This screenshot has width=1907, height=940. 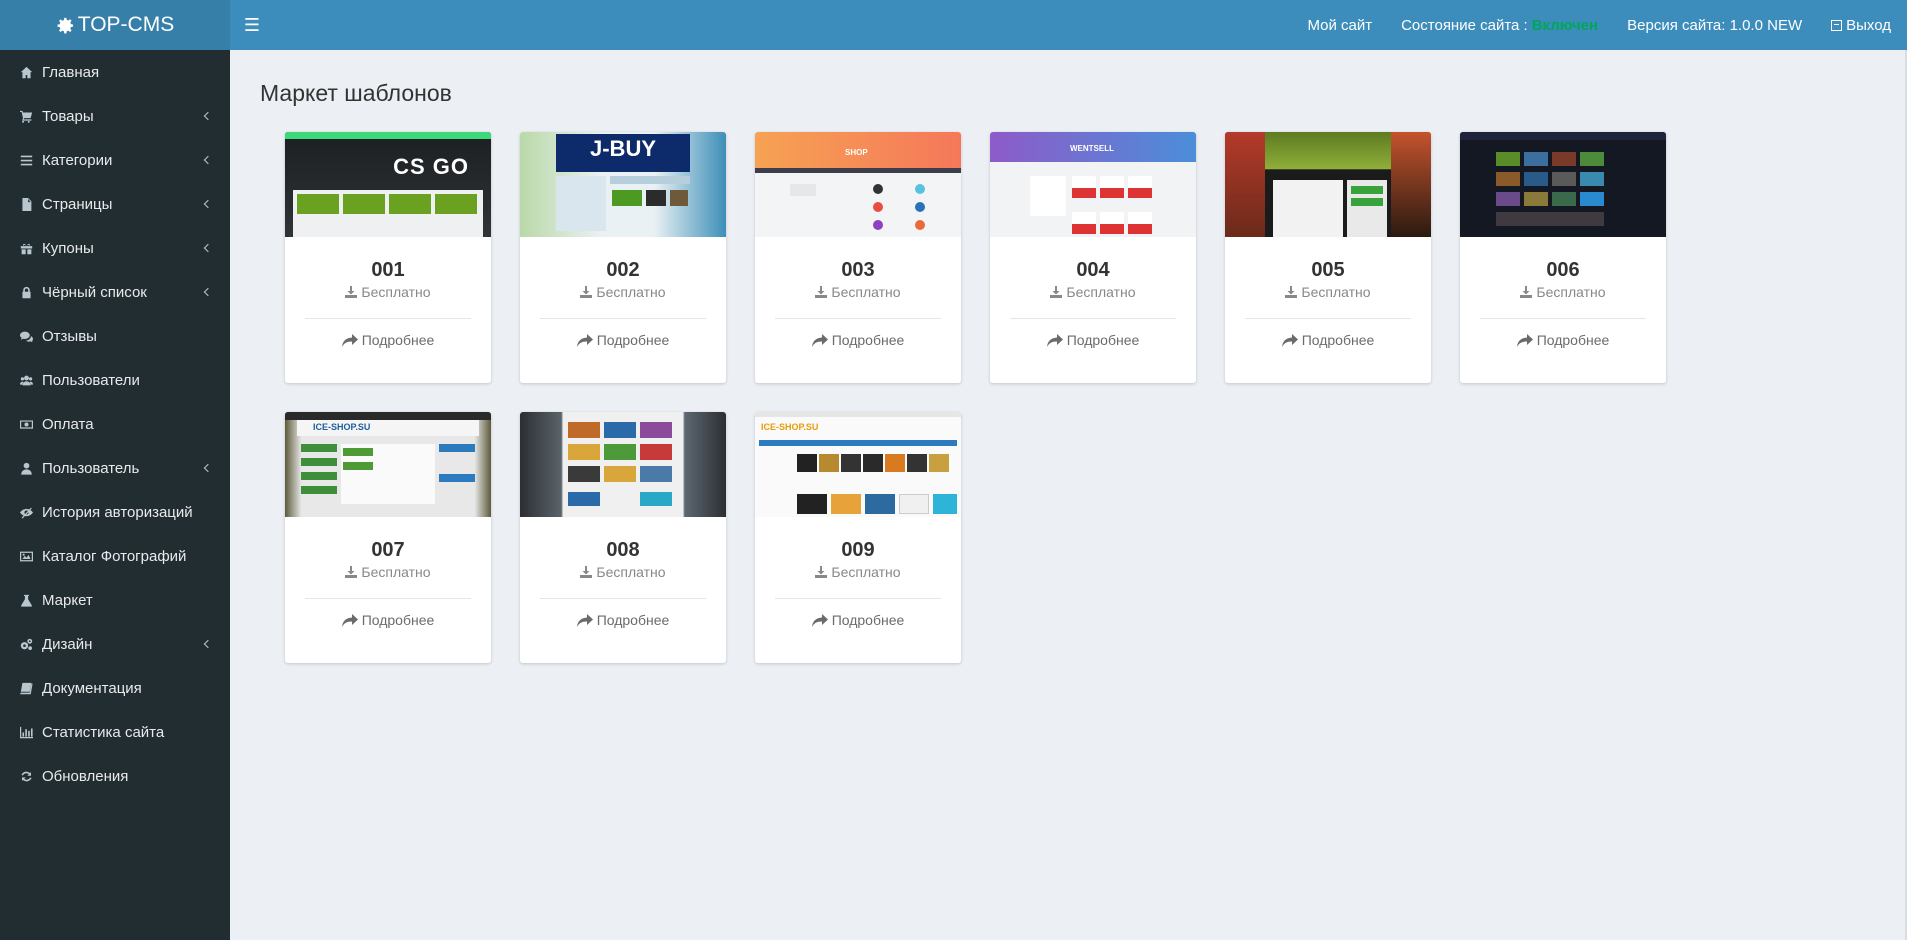 I want to click on template-card: SHOP 003 Бесплатно Подробнее, so click(x=858, y=257).